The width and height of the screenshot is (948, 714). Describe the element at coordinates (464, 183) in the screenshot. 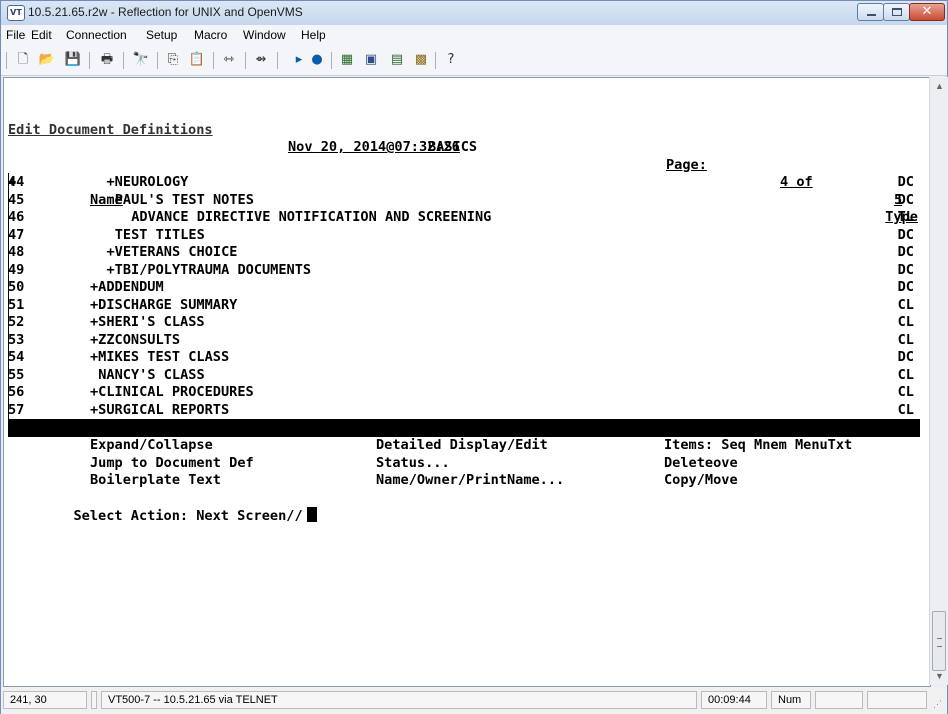

I see `document-row: 44 +NEUROLOGY DC` at that location.